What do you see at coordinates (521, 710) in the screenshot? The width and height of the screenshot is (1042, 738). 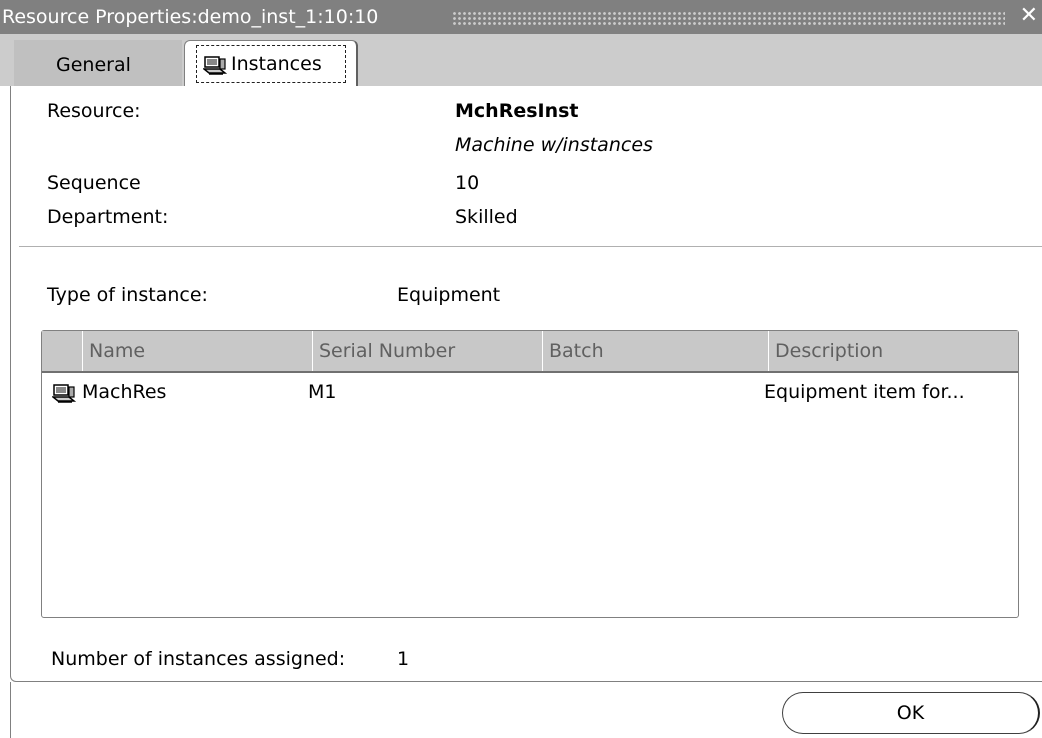 I see `dialog-footer: OK` at bounding box center [521, 710].